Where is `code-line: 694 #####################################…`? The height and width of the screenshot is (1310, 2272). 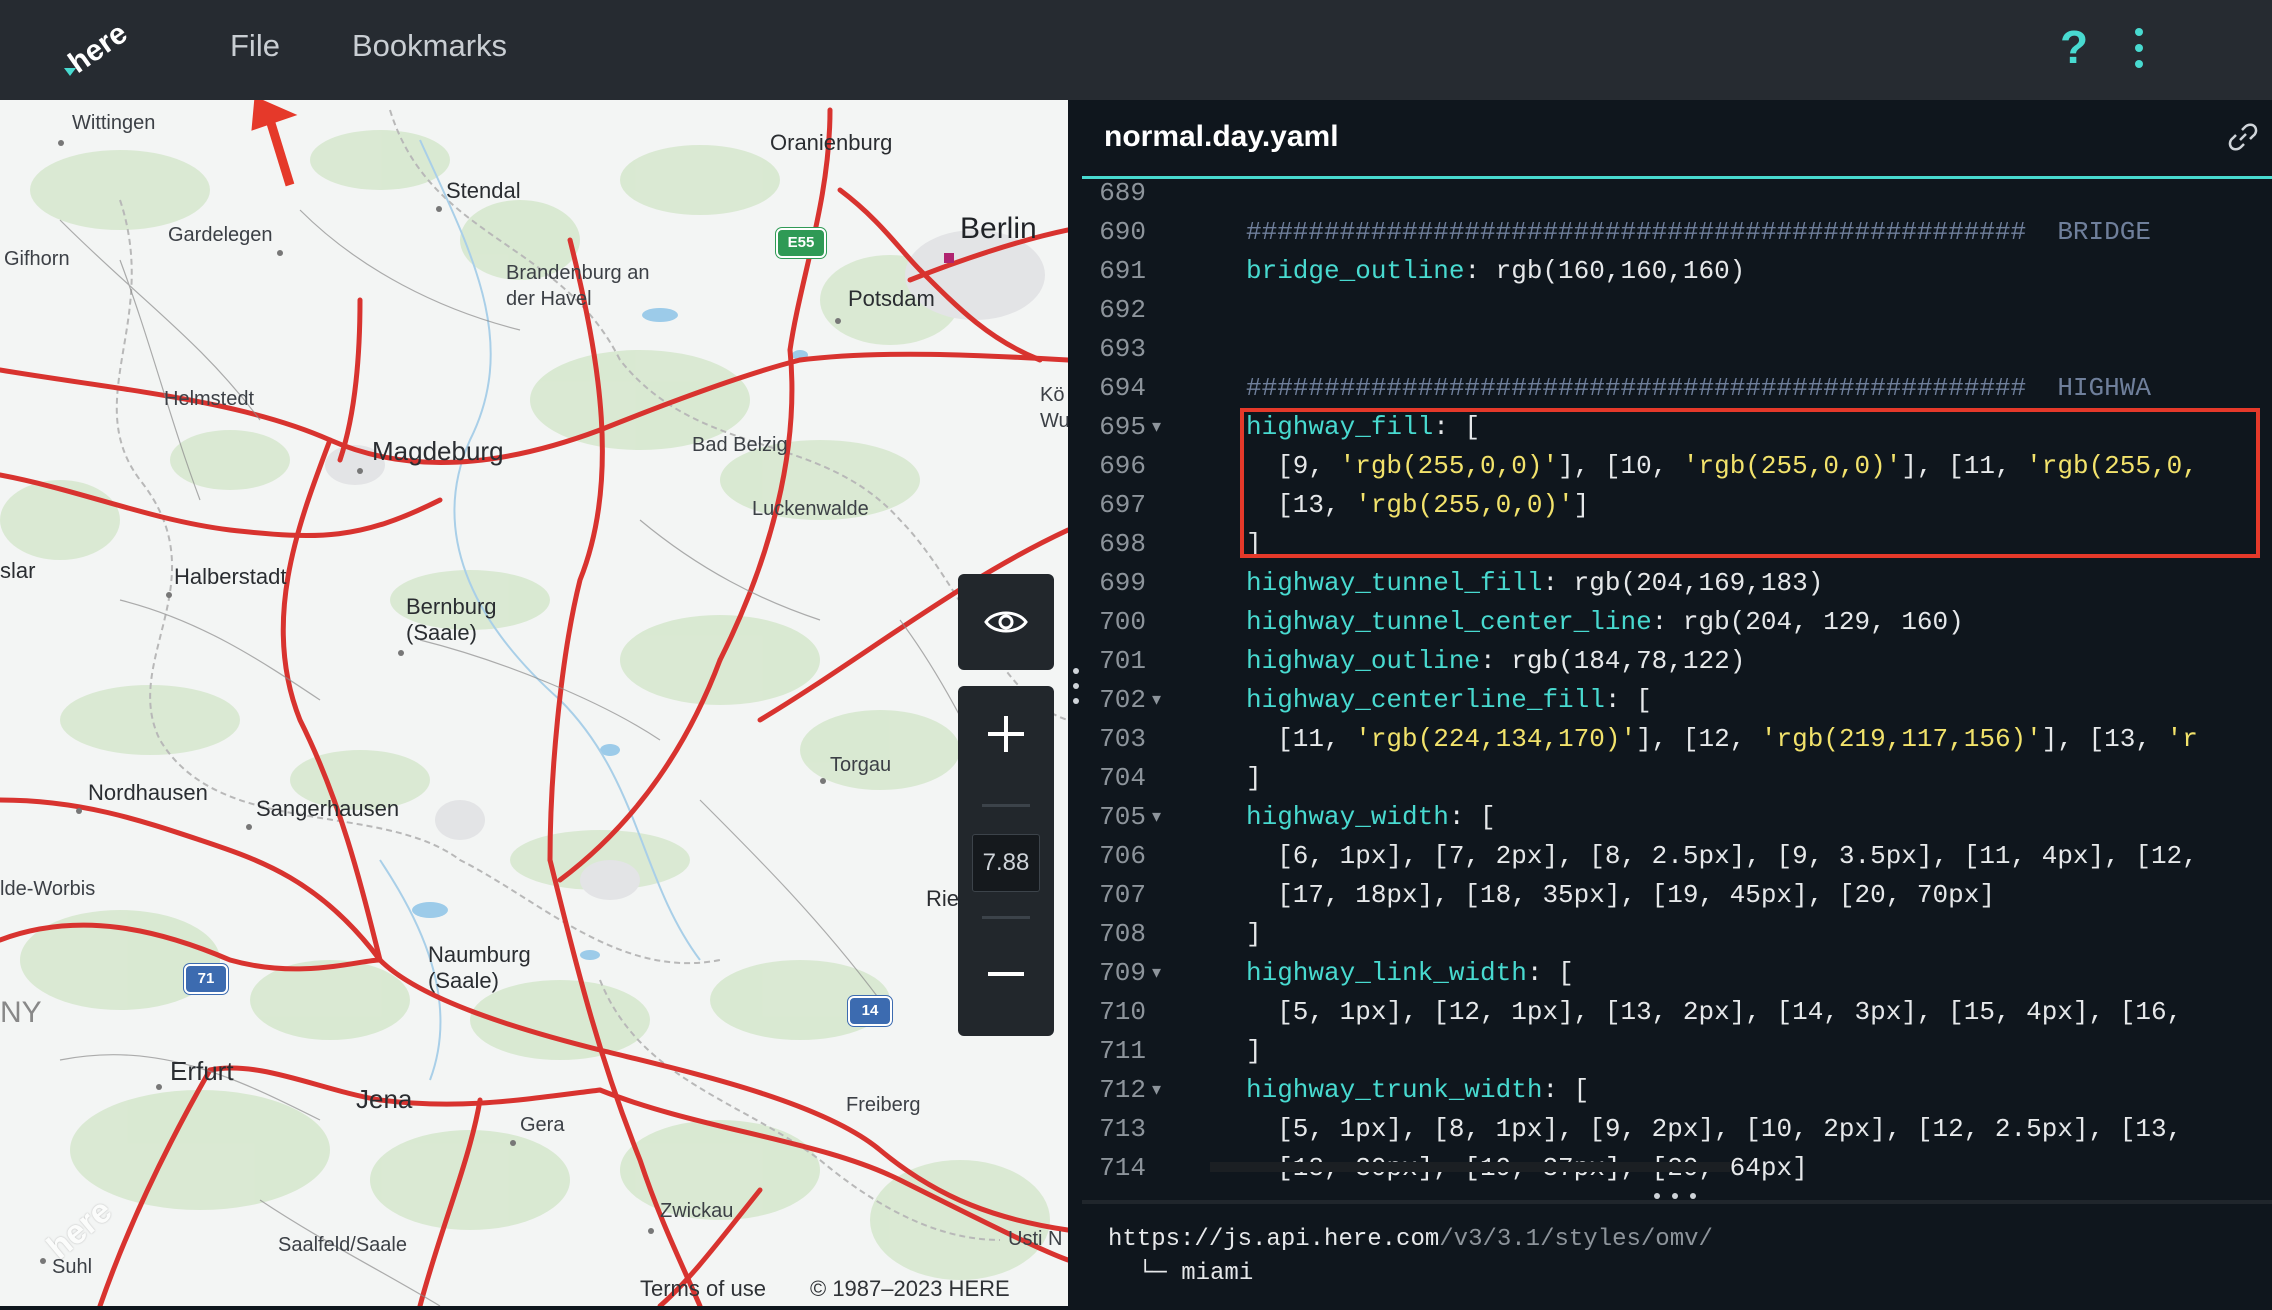 code-line: 694 #####################################… is located at coordinates (1677, 392).